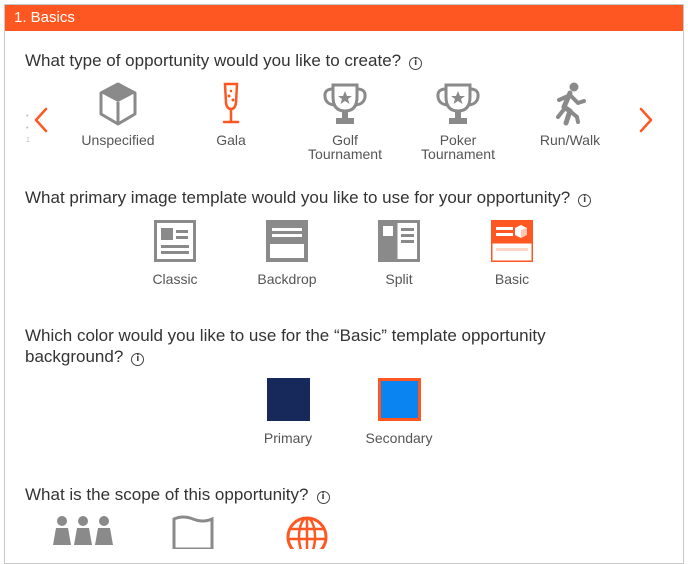  I want to click on basic-template-icon, so click(512, 241).